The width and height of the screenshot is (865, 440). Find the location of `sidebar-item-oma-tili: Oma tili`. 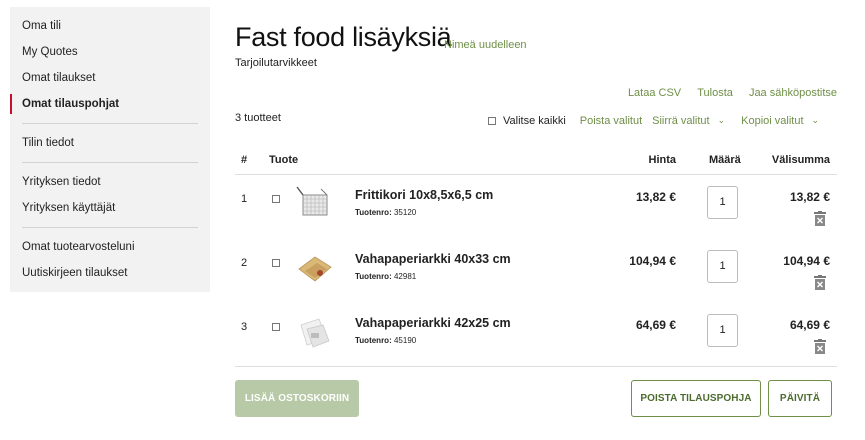

sidebar-item-oma-tili: Oma tili is located at coordinates (110, 26).